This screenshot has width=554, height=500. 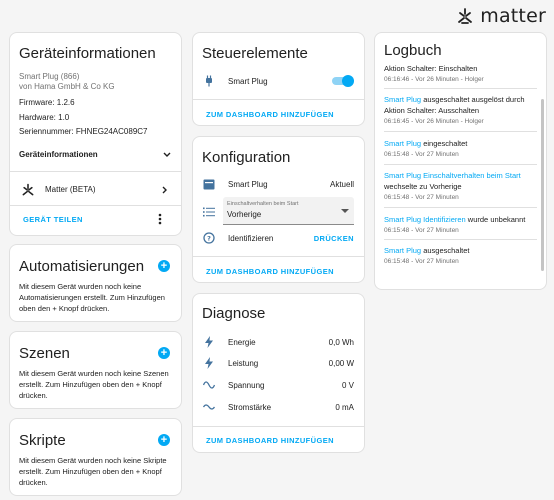 What do you see at coordinates (542, 185) in the screenshot?
I see `logbook-scrollbar` at bounding box center [542, 185].